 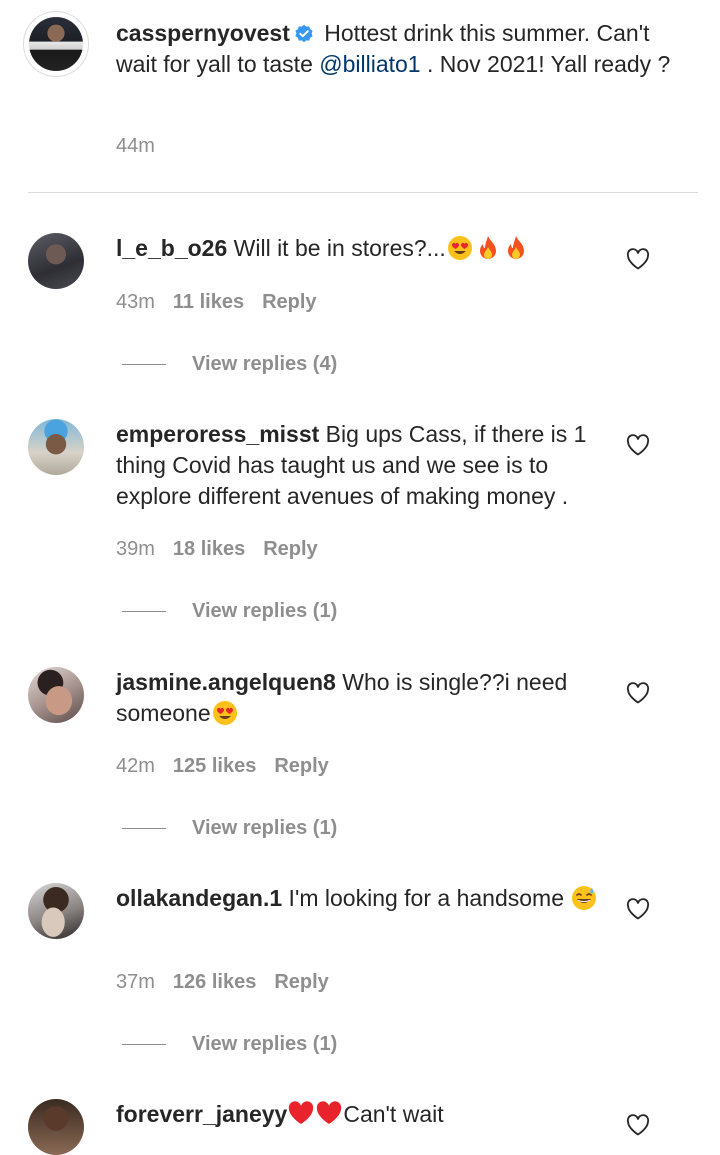 What do you see at coordinates (135, 549) in the screenshot?
I see `comment-time: 39m` at bounding box center [135, 549].